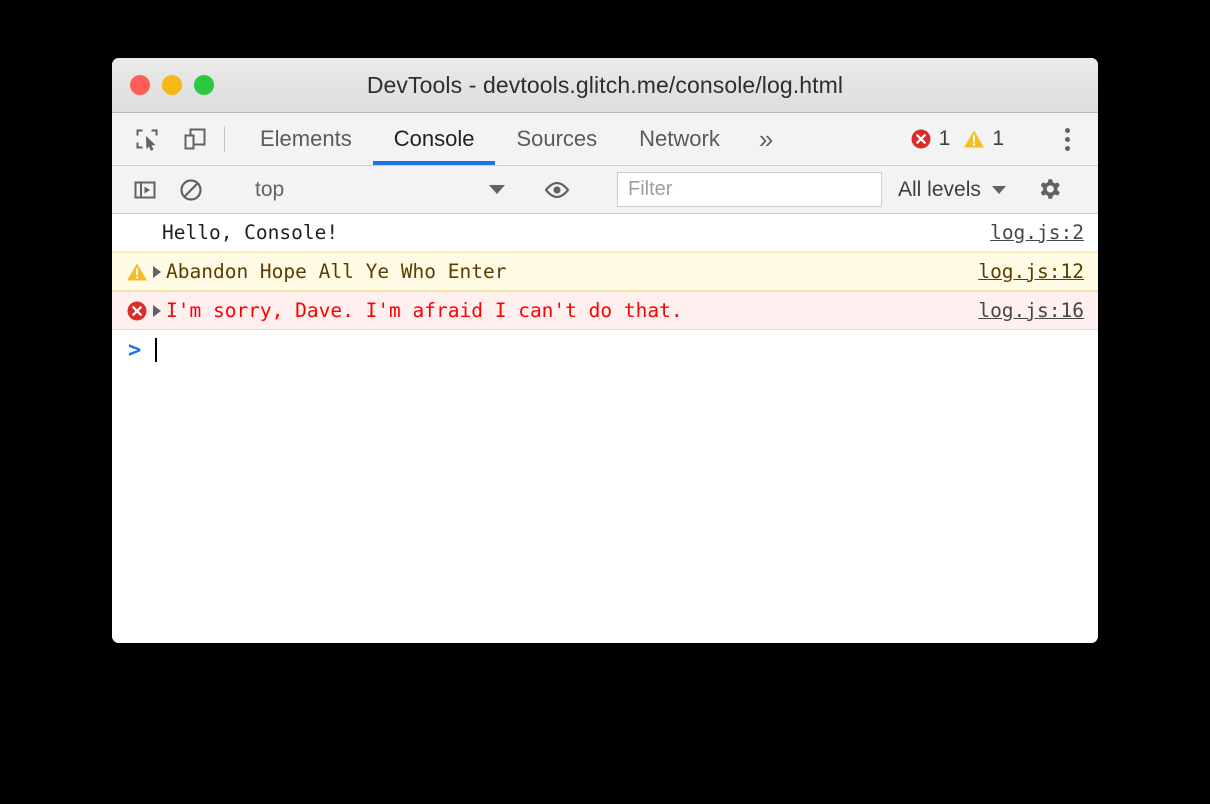 Image resolution: width=1210 pixels, height=804 pixels. What do you see at coordinates (156, 350) in the screenshot?
I see `text-cursor` at bounding box center [156, 350].